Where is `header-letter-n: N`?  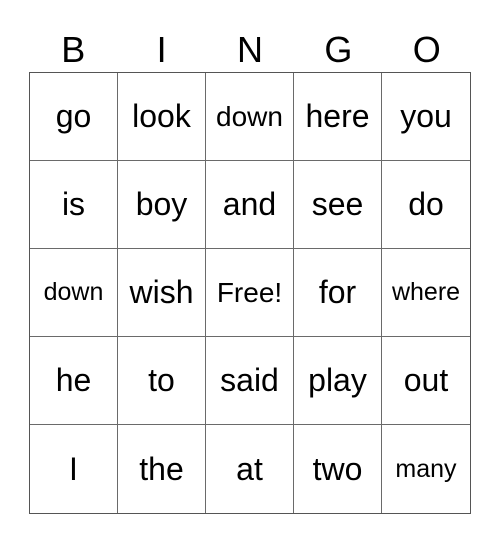
header-letter-n: N is located at coordinates (249, 49).